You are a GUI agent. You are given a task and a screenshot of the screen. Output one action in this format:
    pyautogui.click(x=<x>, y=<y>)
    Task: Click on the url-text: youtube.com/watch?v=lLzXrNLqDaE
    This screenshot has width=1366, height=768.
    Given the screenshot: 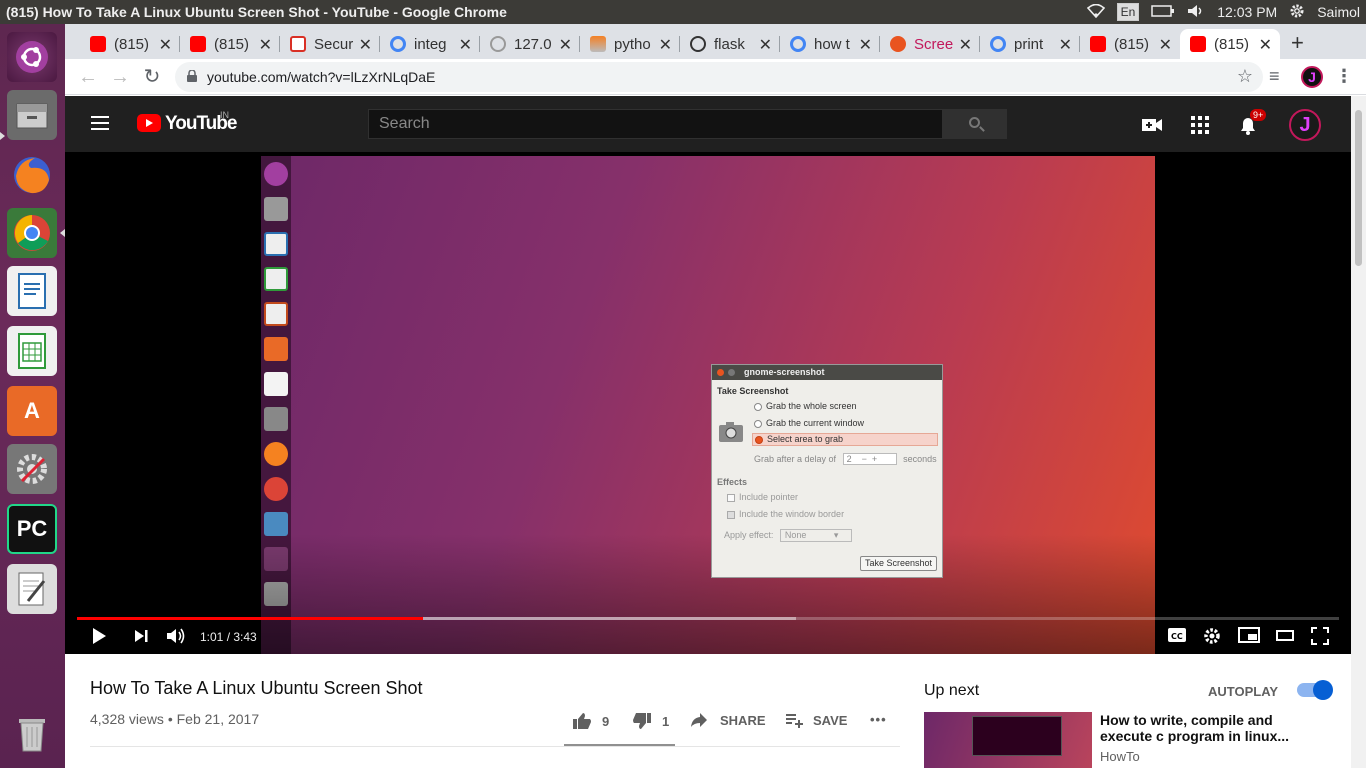 What is the action you would take?
    pyautogui.click(x=321, y=77)
    